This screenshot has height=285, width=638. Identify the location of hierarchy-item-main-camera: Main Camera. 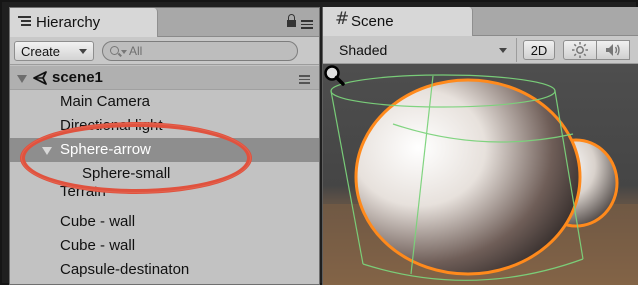
(164, 102).